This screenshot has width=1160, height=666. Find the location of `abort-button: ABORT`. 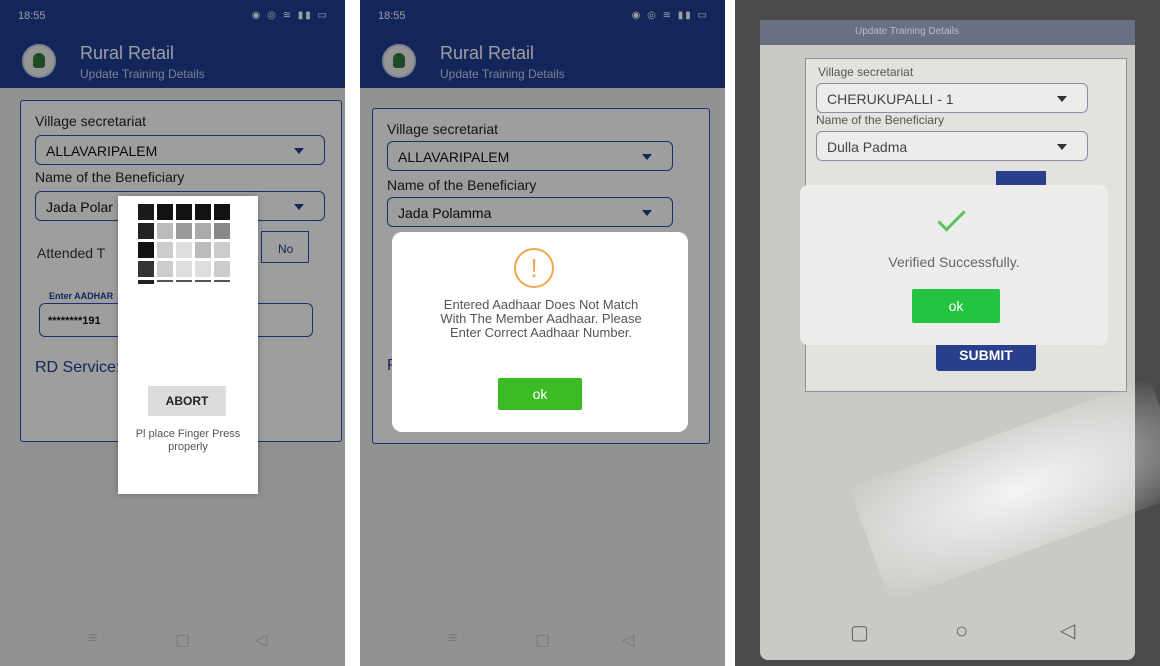

abort-button: ABORT is located at coordinates (187, 401).